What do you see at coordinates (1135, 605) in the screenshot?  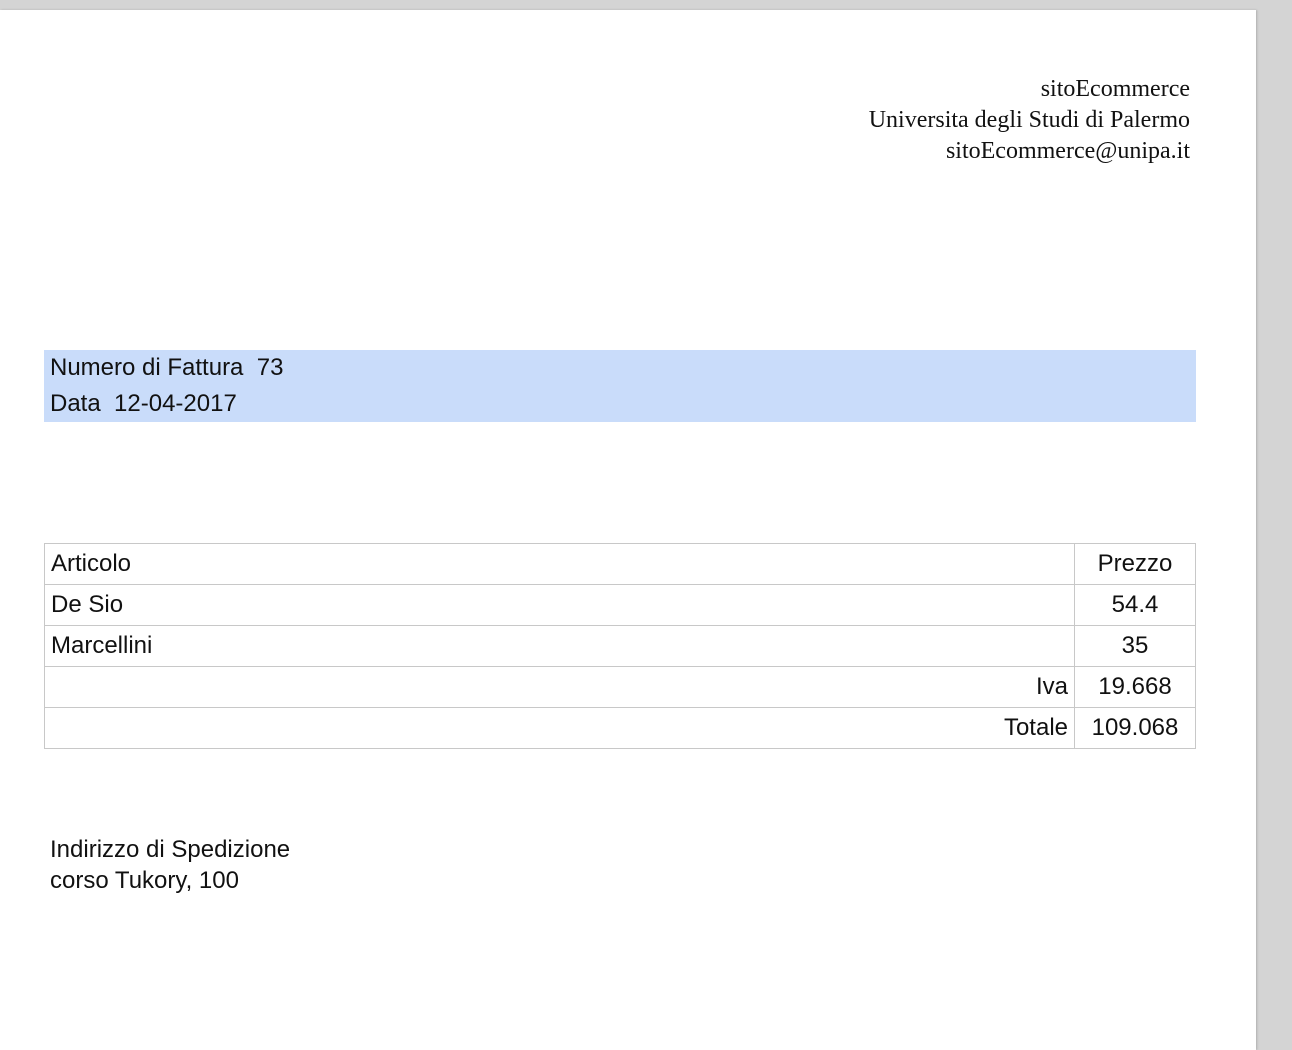 I see `row-price: 54.4` at bounding box center [1135, 605].